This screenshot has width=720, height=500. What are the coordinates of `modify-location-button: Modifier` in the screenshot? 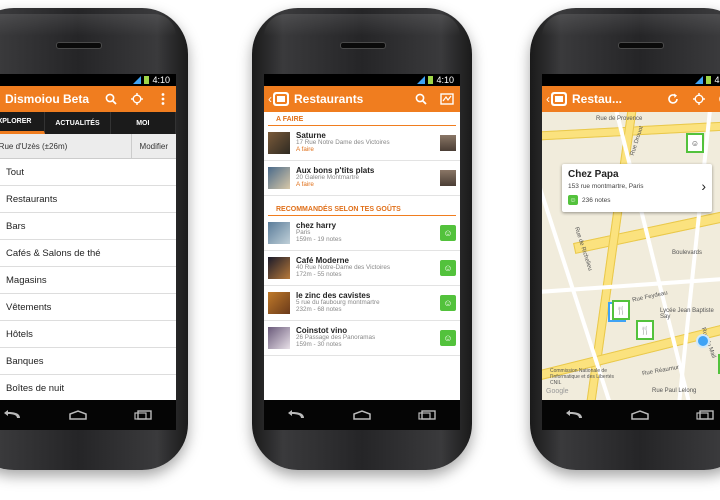 It's located at (153, 146).